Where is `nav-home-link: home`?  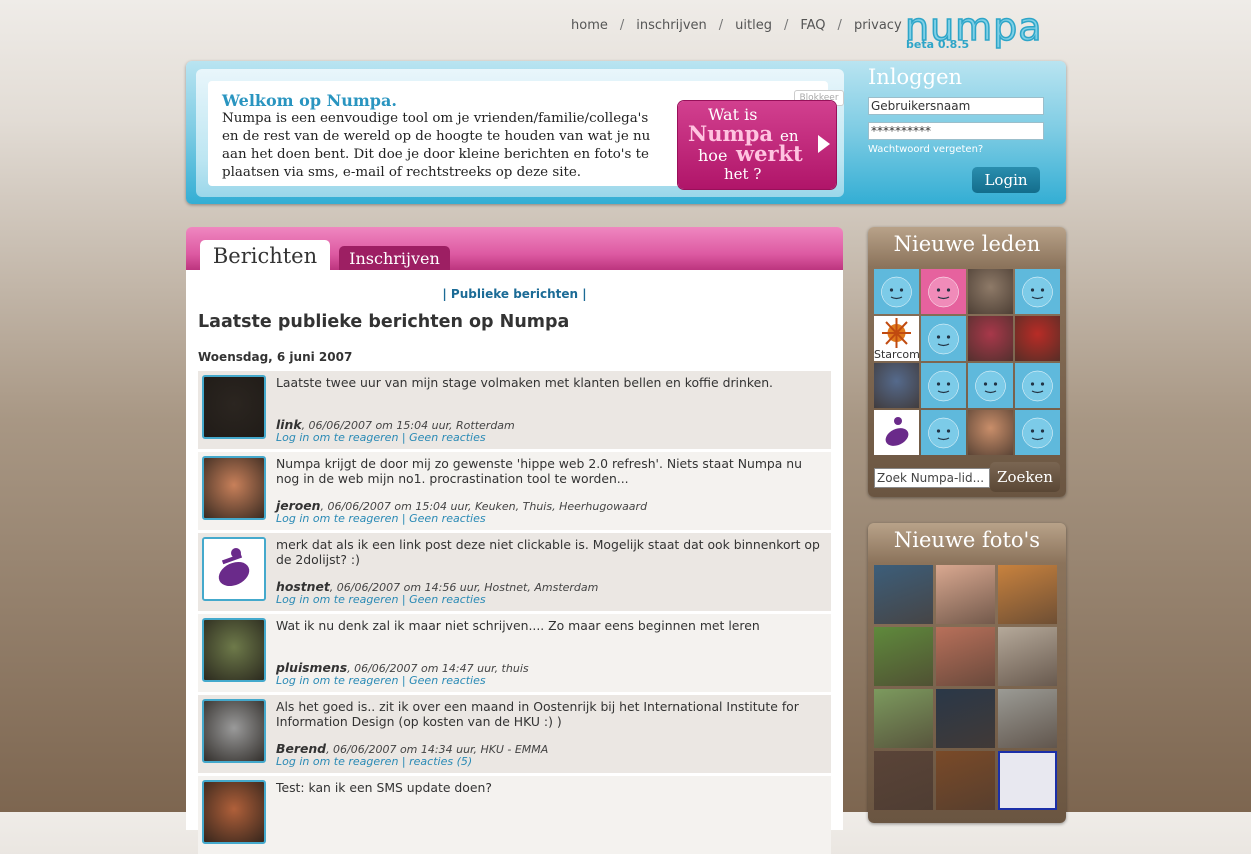
nav-home-link: home is located at coordinates (589, 25).